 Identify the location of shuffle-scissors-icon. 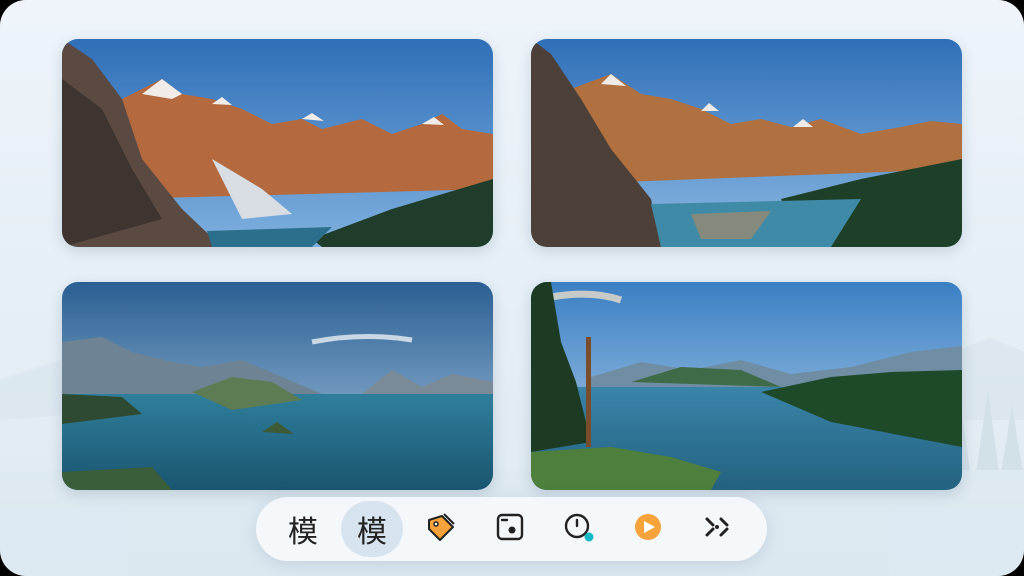
(717, 529).